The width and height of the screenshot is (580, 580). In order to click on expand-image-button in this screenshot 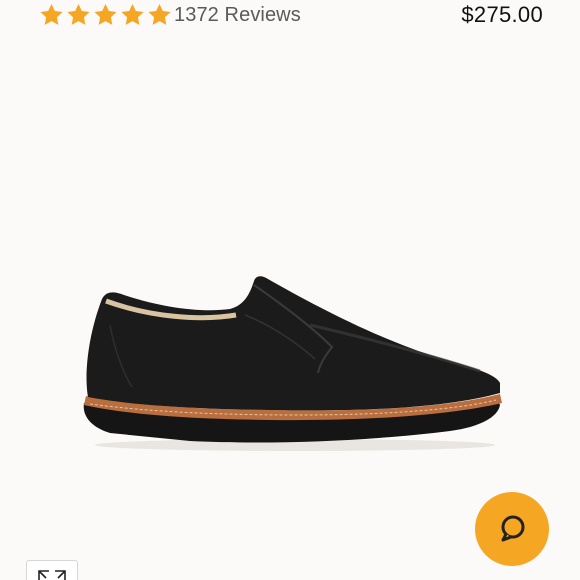, I will do `click(52, 570)`.